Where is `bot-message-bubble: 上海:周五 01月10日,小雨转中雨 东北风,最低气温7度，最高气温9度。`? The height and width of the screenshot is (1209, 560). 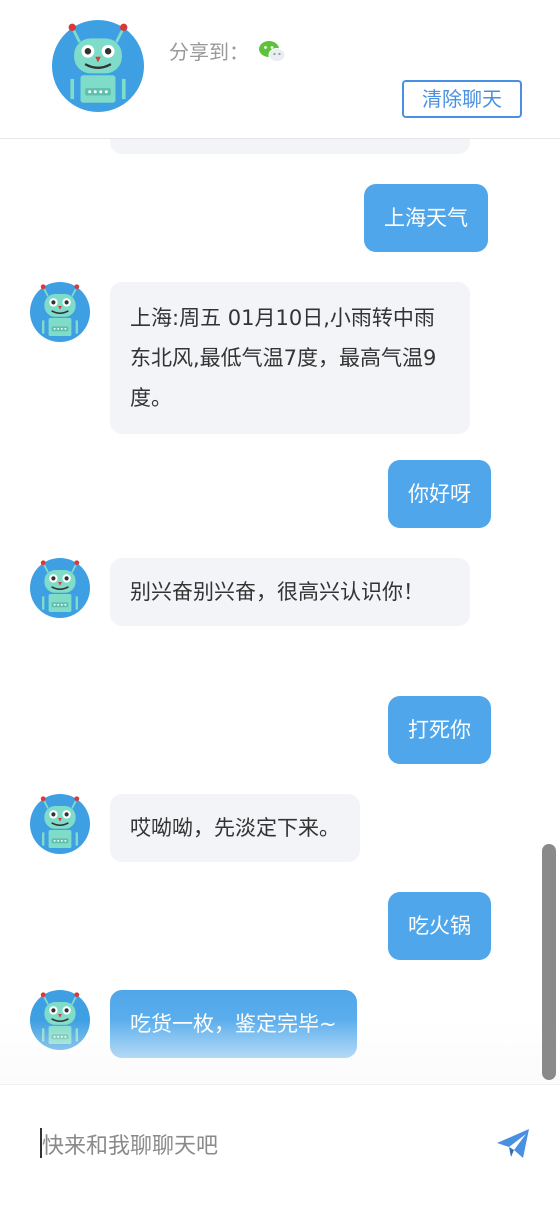
bot-message-bubble: 上海:周五 01月10日,小雨转中雨 东北风,最低气温7度，最高气温9度。 is located at coordinates (290, 358).